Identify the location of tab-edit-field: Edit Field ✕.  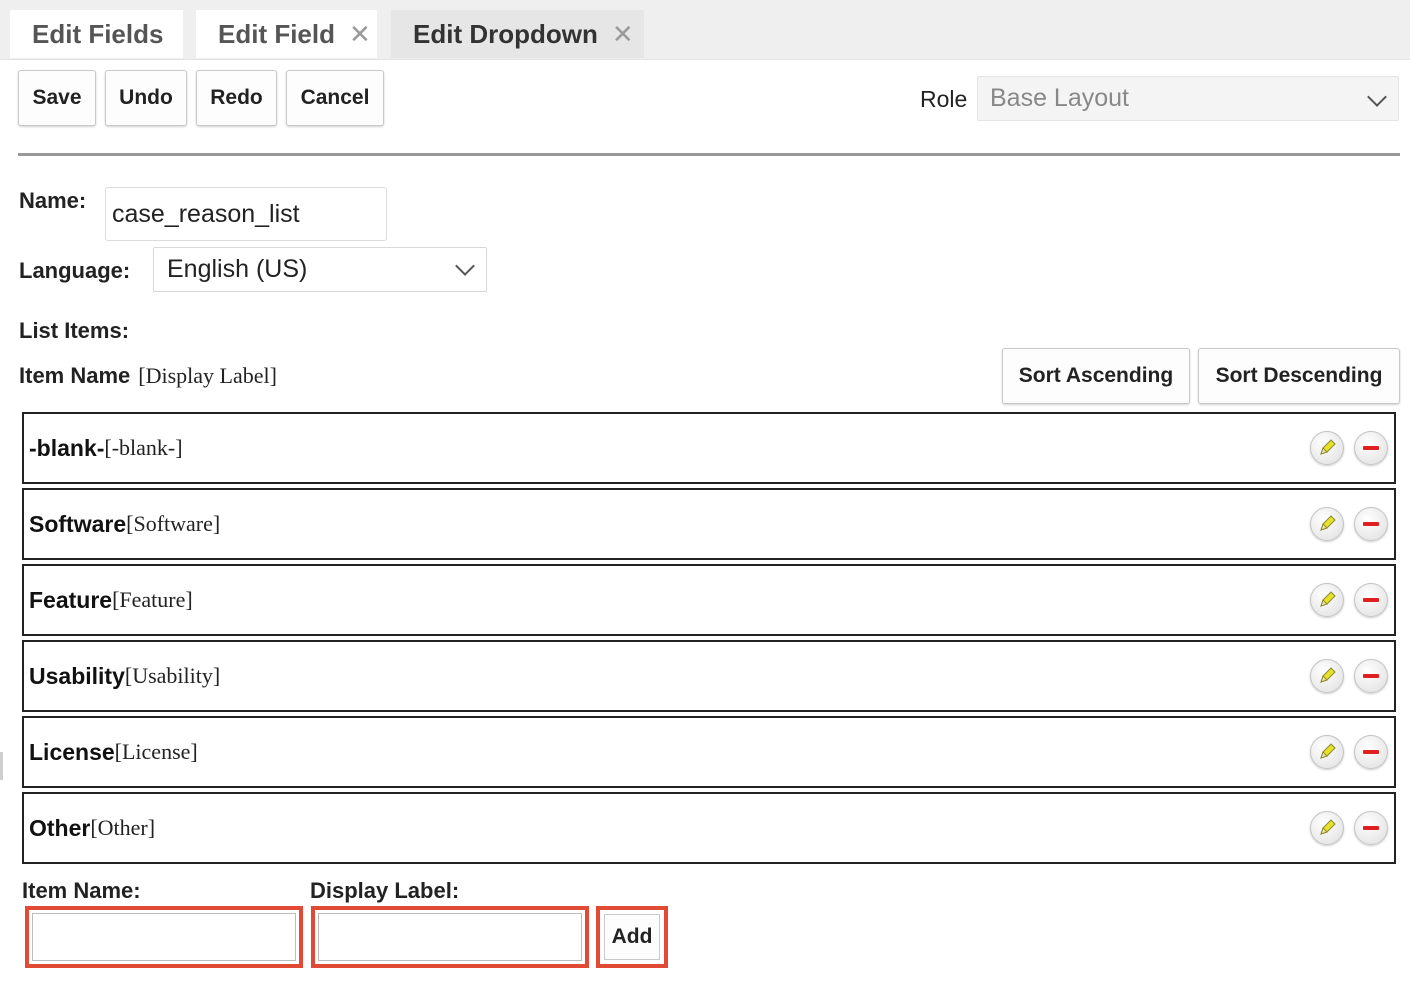
(286, 34).